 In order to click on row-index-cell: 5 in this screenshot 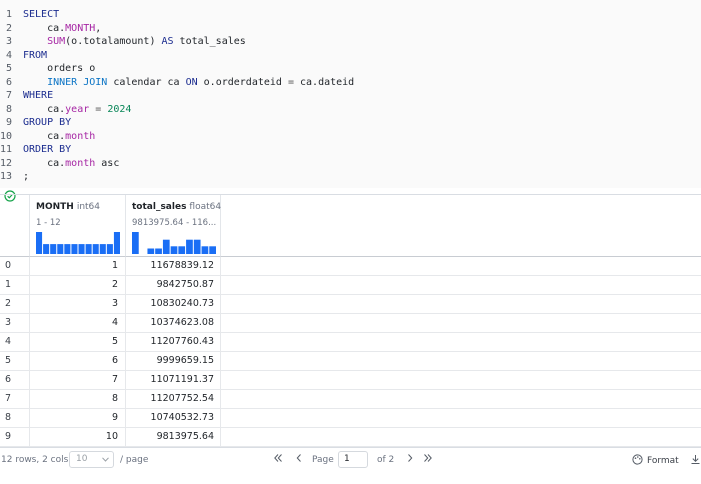, I will do `click(15, 361)`.